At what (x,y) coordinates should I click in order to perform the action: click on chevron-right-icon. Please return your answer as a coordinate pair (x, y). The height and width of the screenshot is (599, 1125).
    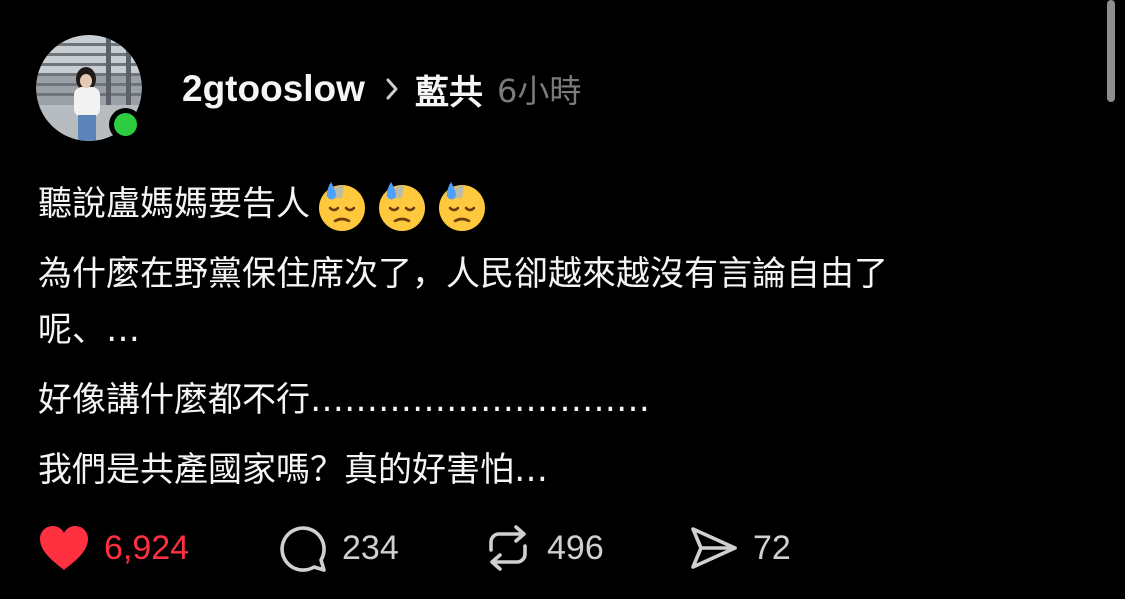
    Looking at the image, I should click on (392, 89).